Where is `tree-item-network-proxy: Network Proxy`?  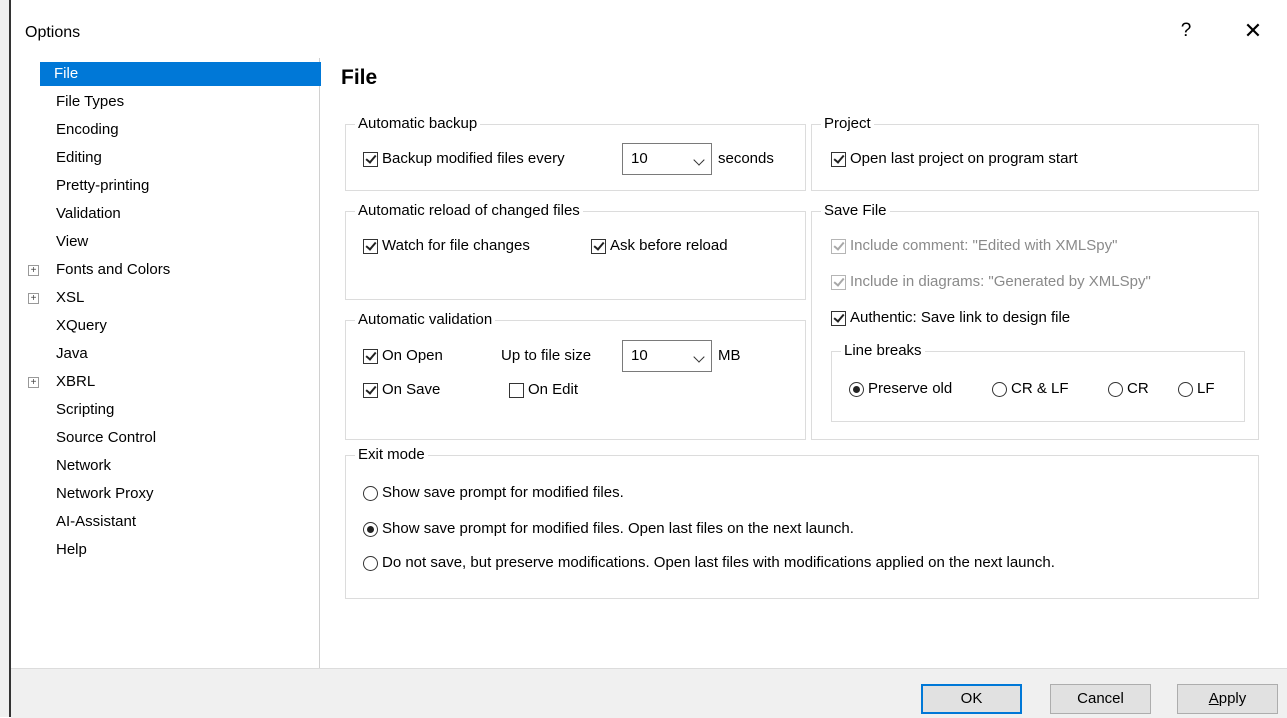 tree-item-network-proxy: Network Proxy is located at coordinates (161, 494).